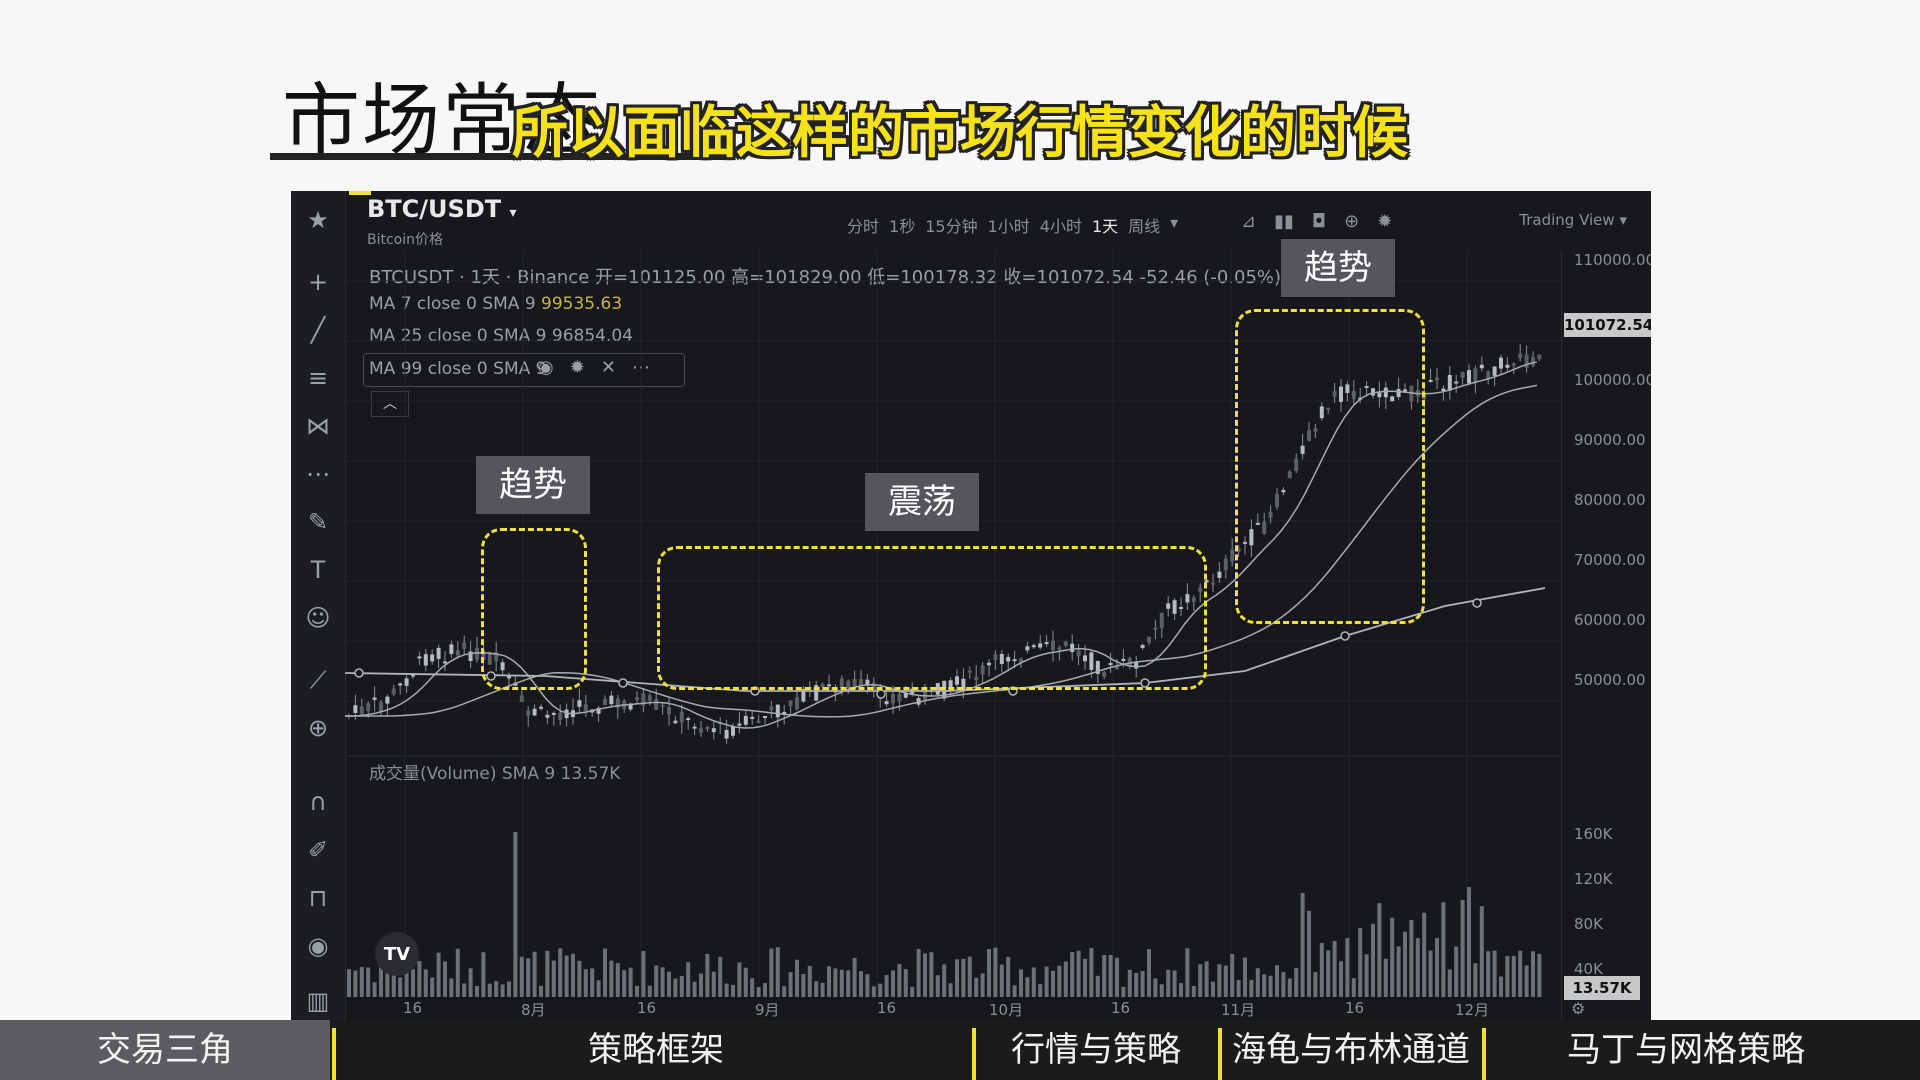 The width and height of the screenshot is (1920, 1080). I want to click on magnet-icon: ∩, so click(318, 802).